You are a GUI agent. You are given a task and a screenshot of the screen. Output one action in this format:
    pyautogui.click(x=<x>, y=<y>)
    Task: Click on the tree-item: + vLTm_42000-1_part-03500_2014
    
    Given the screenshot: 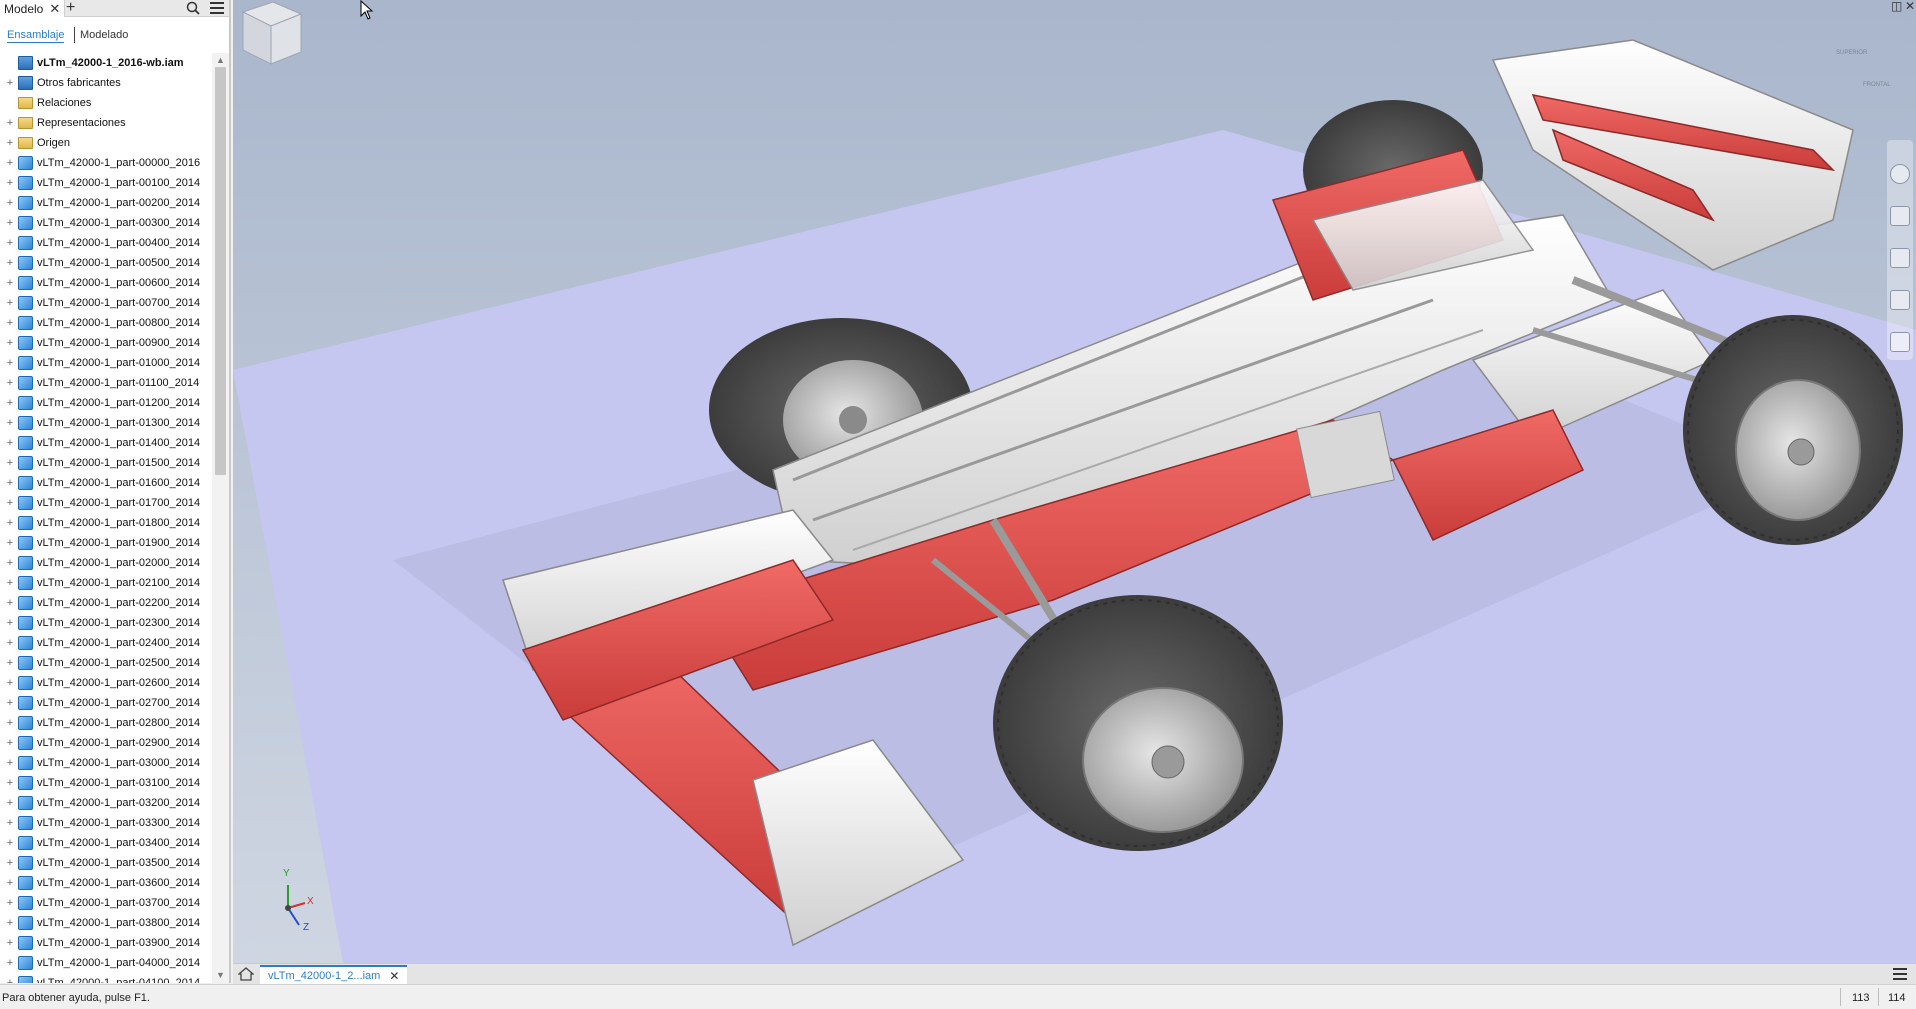 What is the action you would take?
    pyautogui.click(x=106, y=863)
    